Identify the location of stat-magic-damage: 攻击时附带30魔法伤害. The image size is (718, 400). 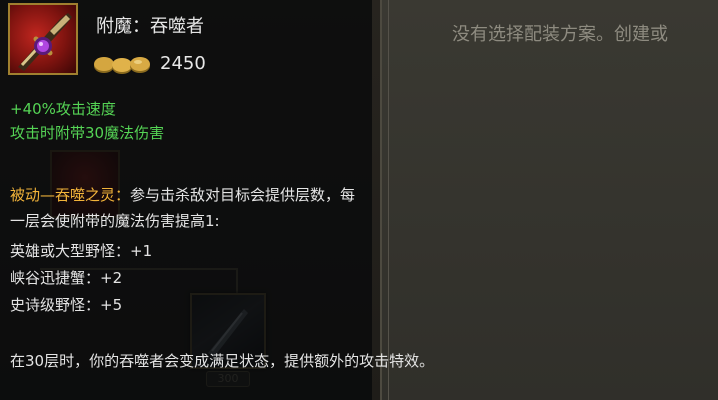
(87, 133).